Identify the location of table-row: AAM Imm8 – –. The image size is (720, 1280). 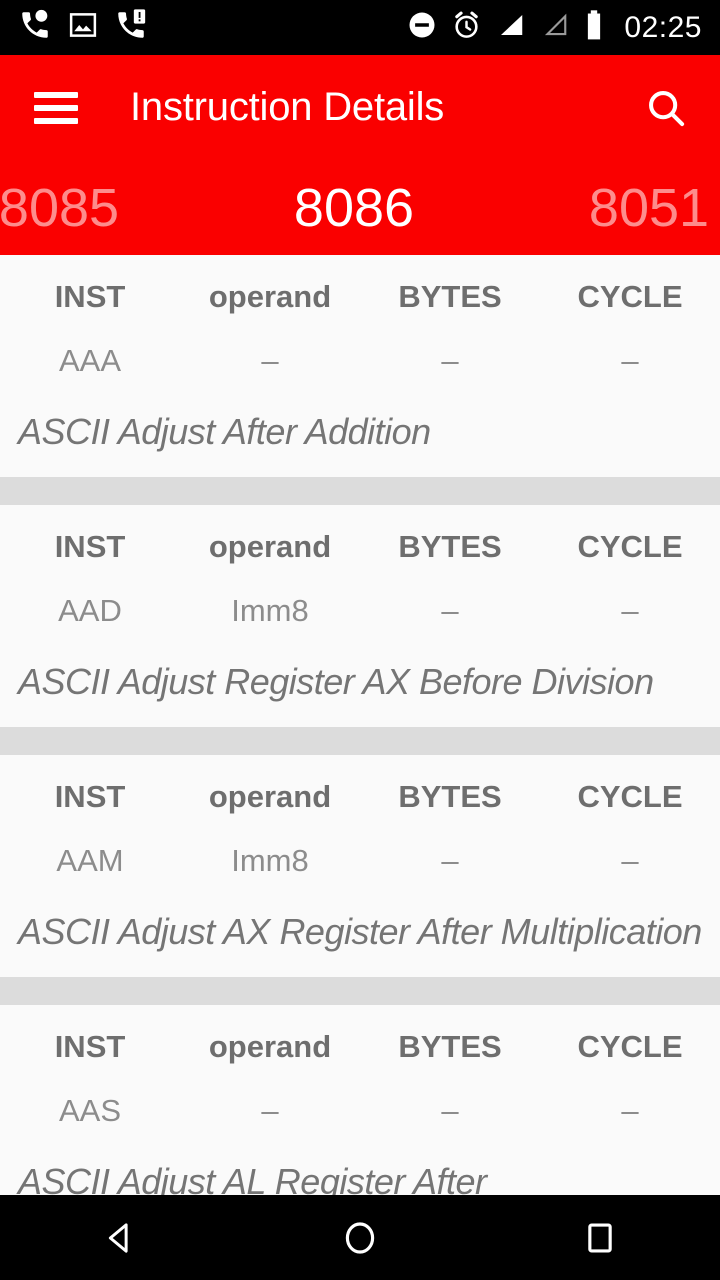
(360, 860).